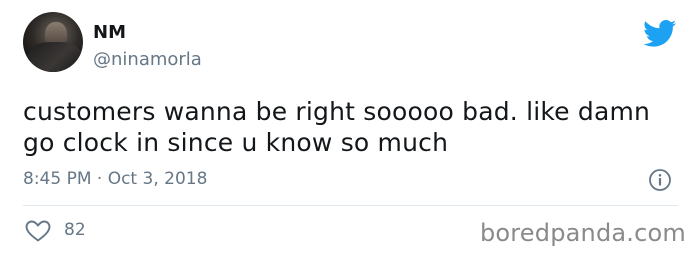 The width and height of the screenshot is (700, 257). Describe the element at coordinates (147, 60) in the screenshot. I see `user-handle: @ninamorla` at that location.